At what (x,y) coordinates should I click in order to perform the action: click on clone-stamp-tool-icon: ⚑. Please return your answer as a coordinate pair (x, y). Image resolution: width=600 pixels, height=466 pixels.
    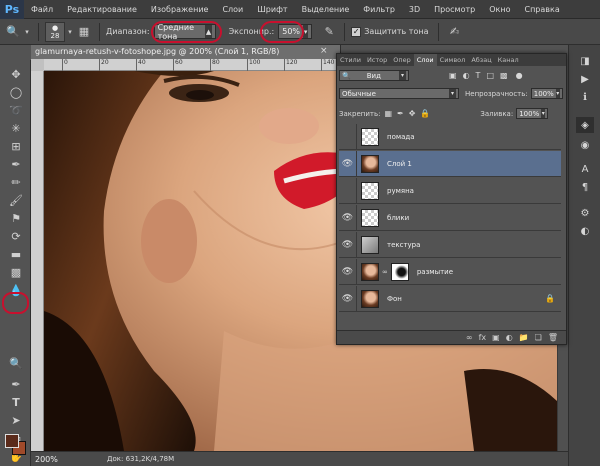
    Looking at the image, I should click on (16, 218).